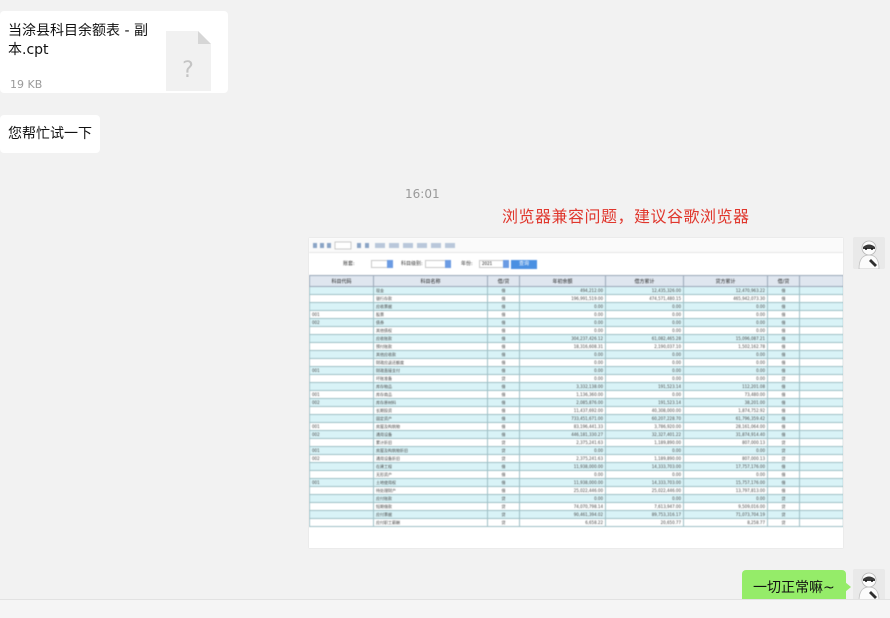 The image size is (890, 618). I want to click on table-row: 002 债券借 0.00 0.00 0.00 借, so click(576, 322).